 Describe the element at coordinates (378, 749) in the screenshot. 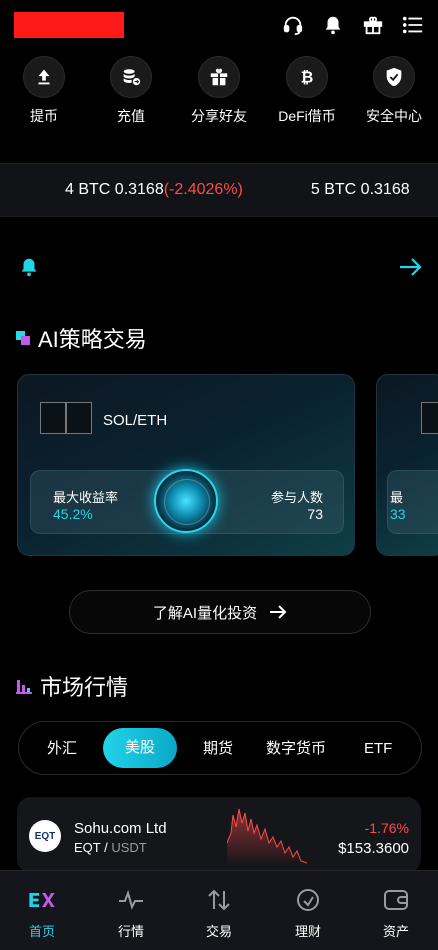

I see `tab-etf: ETF` at that location.